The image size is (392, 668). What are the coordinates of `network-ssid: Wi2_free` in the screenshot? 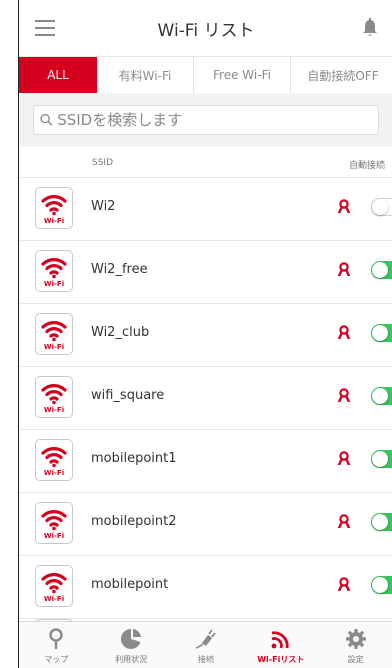 It's located at (119, 269).